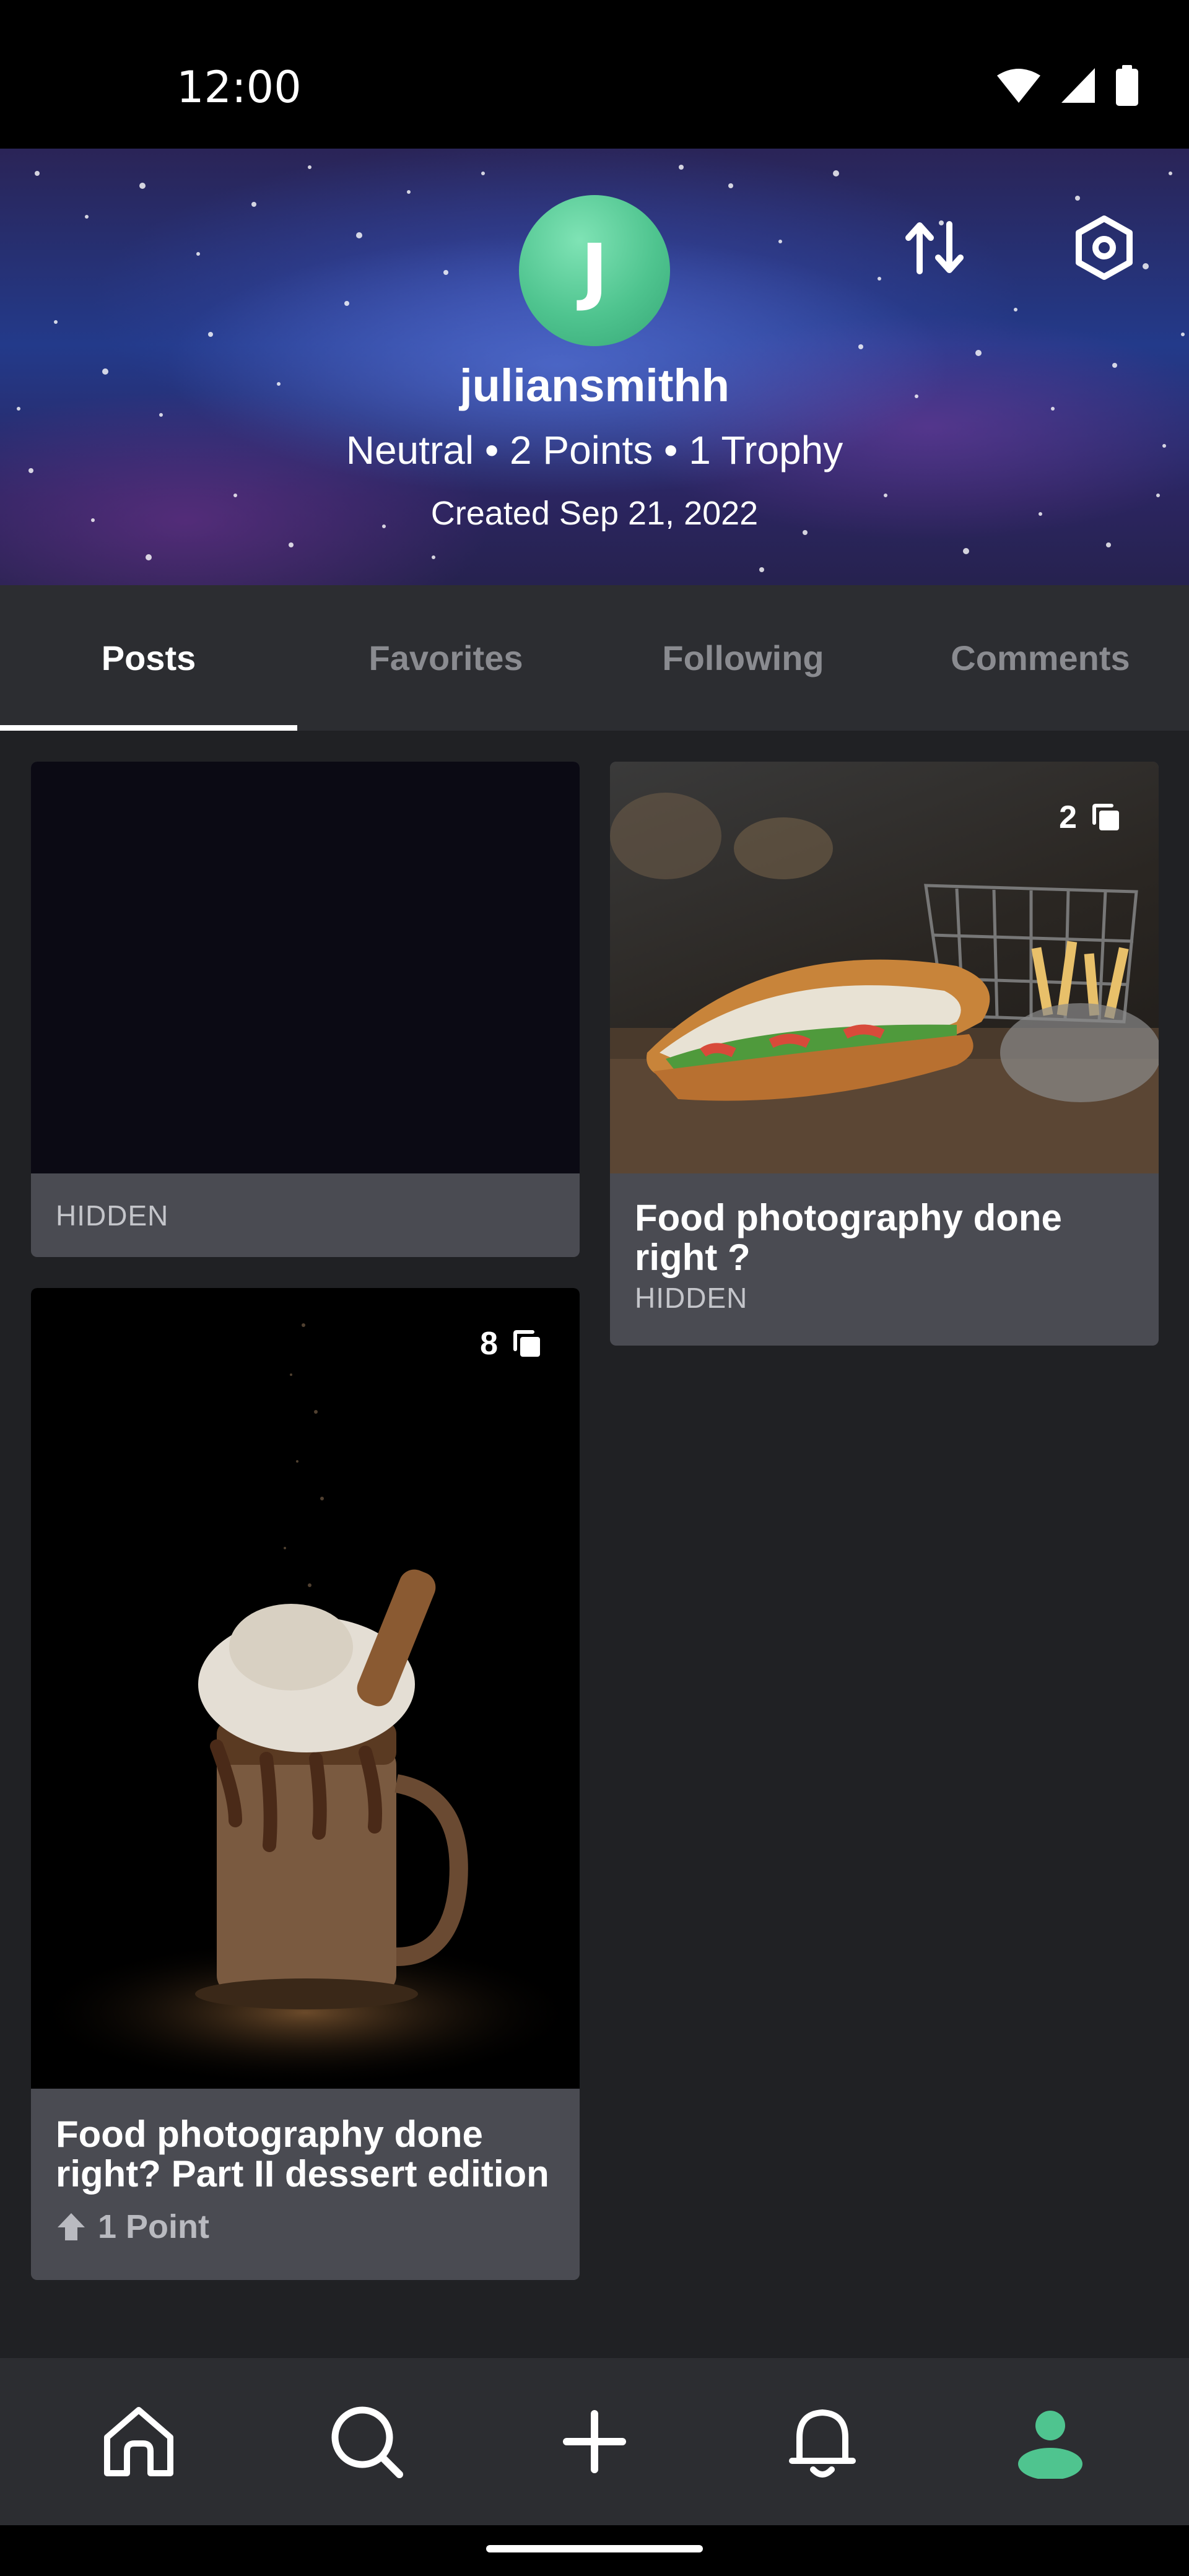 The image size is (1189, 2576). I want to click on post-image: 8, so click(305, 1688).